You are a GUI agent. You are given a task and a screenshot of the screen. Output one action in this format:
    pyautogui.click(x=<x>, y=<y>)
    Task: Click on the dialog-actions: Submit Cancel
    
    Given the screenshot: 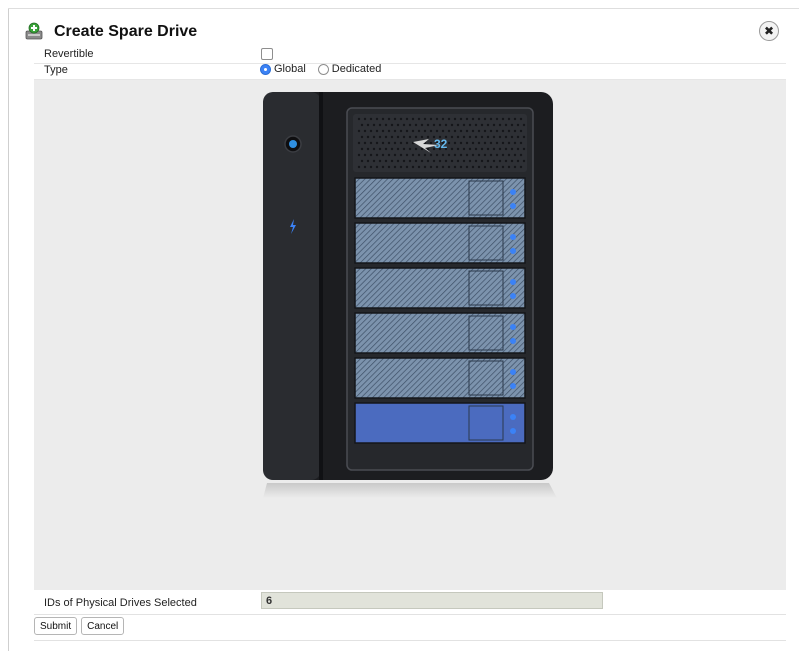 What is the action you would take?
    pyautogui.click(x=81, y=626)
    